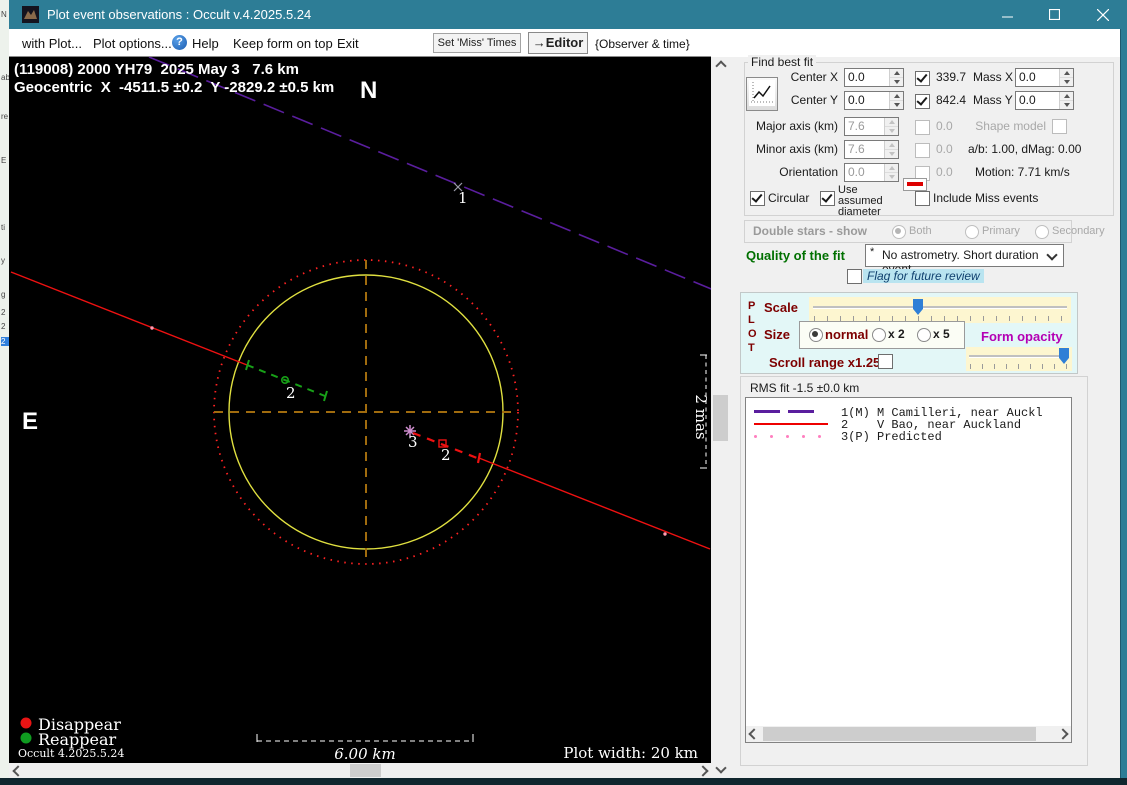 This screenshot has height=785, width=1127. I want to click on secondary-label: Secondary, so click(1078, 231).